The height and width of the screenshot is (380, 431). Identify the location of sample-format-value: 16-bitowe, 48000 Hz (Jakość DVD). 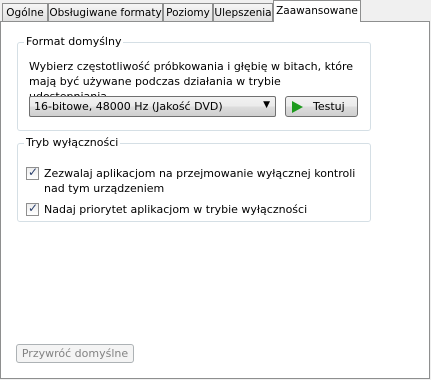
(128, 106).